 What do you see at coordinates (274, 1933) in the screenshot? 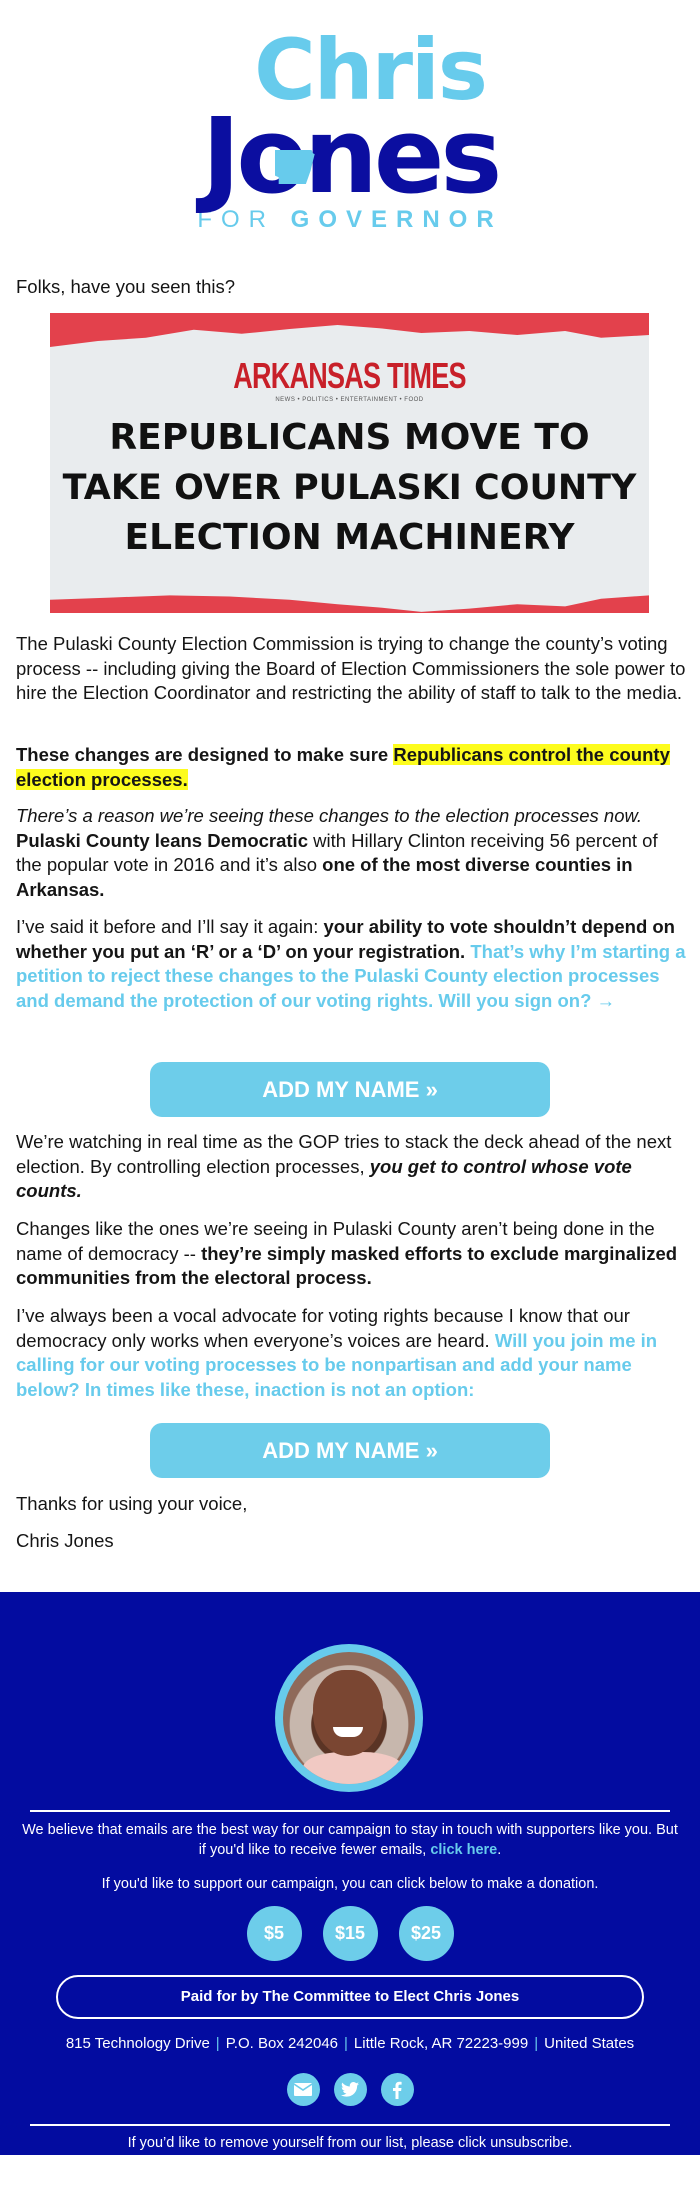
I see `donate-5-button: $5` at bounding box center [274, 1933].